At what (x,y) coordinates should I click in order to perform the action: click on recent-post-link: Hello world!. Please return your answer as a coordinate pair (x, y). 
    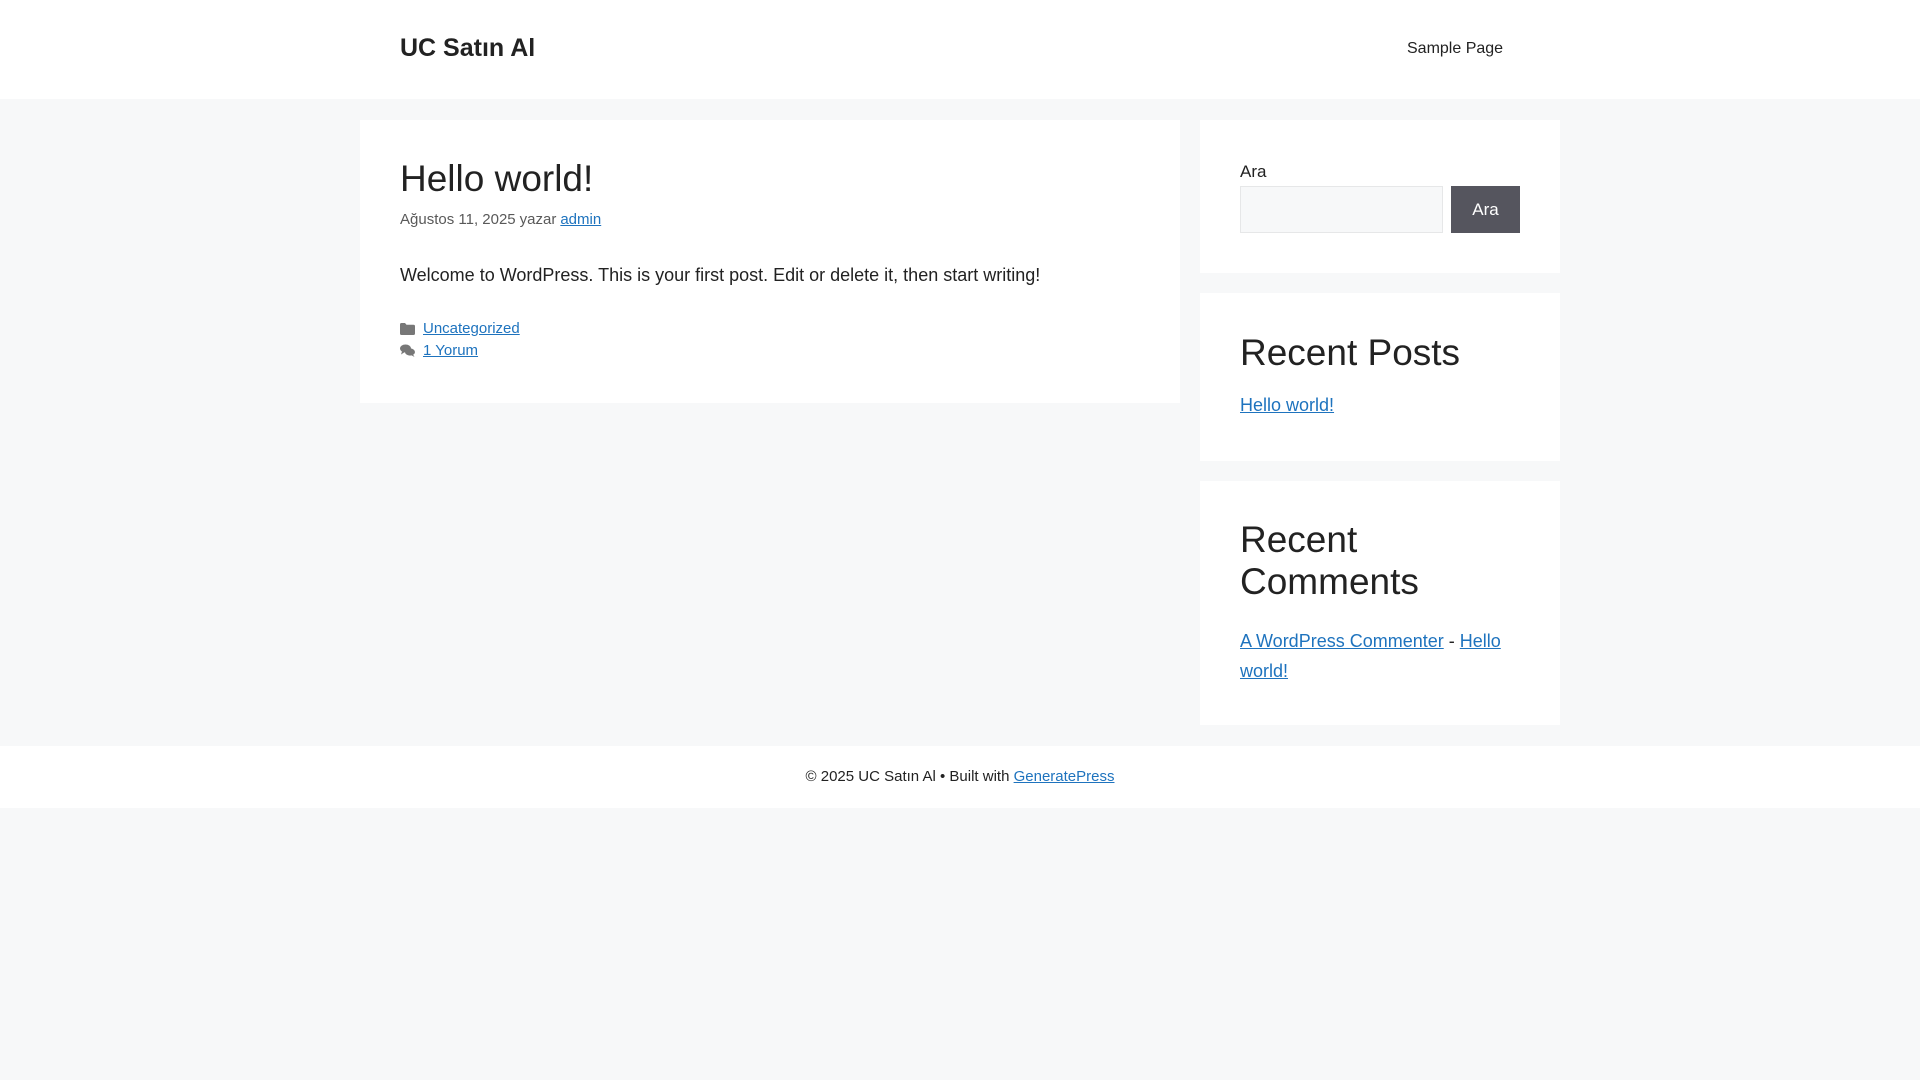
    Looking at the image, I should click on (1287, 405).